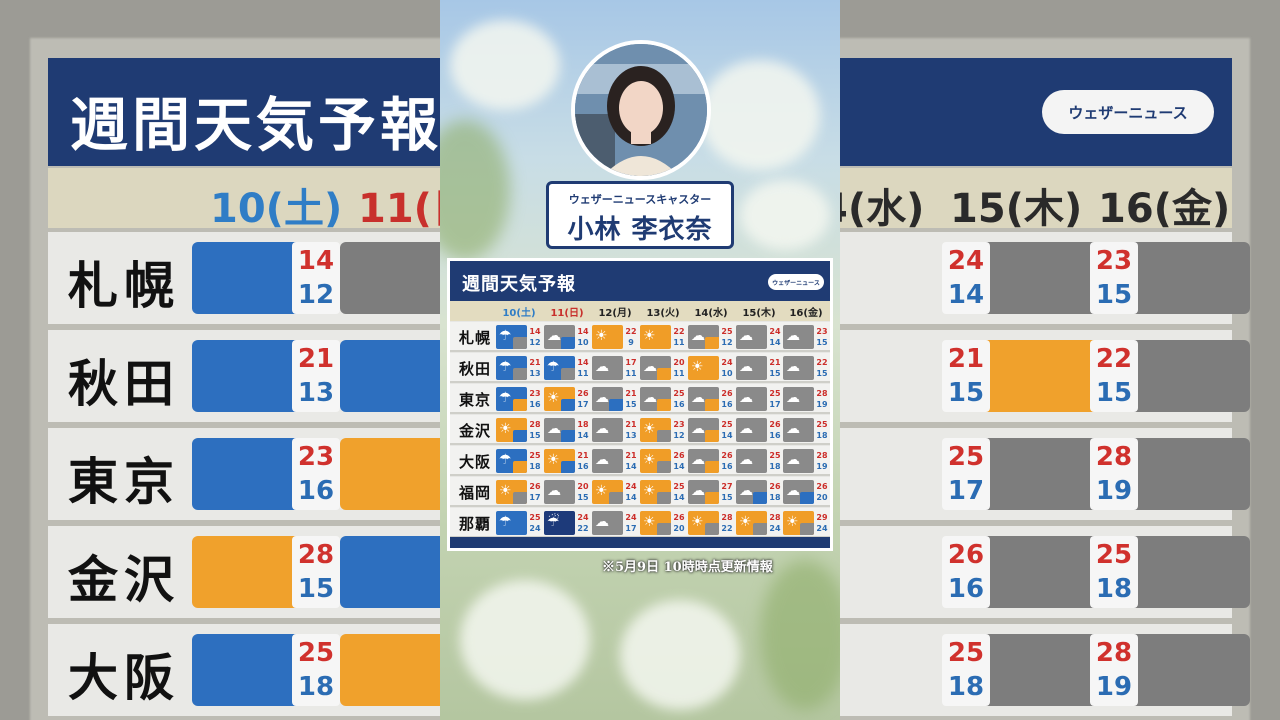 The width and height of the screenshot is (1280, 720). I want to click on high-temp: 28, so click(822, 455).